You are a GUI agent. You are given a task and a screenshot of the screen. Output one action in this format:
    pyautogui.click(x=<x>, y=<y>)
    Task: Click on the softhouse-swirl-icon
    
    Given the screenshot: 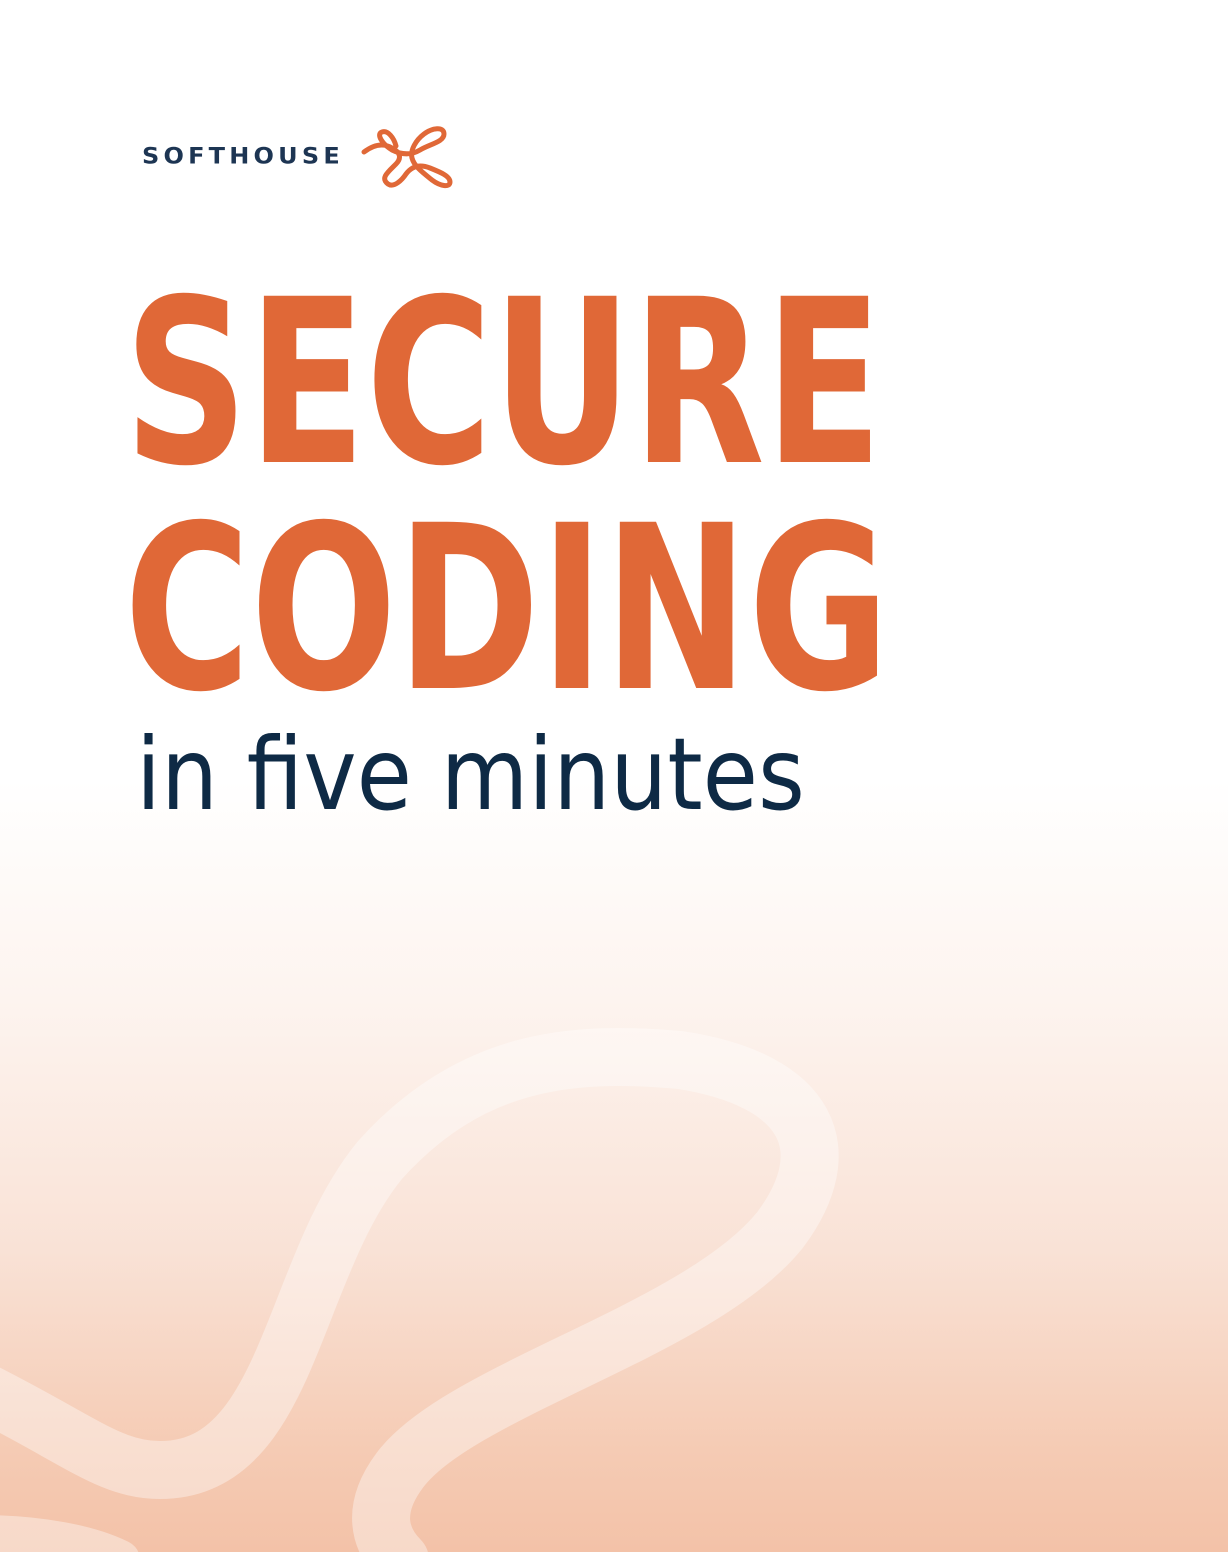 What is the action you would take?
    pyautogui.click(x=407, y=157)
    